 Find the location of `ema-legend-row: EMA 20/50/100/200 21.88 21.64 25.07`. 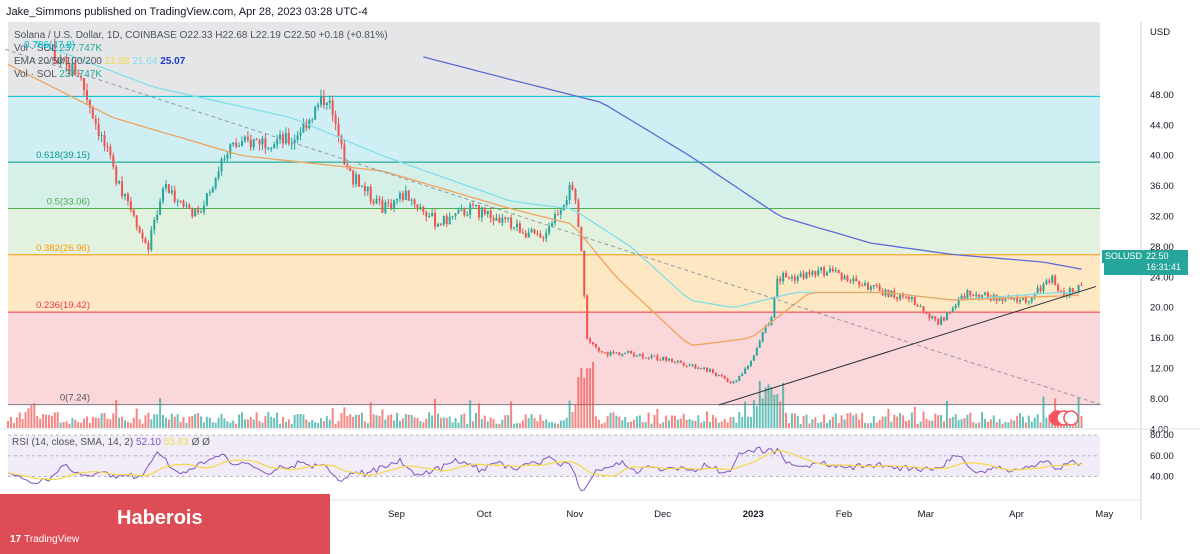

ema-legend-row: EMA 20/50/100/200 21.88 21.64 25.07 is located at coordinates (201, 61).